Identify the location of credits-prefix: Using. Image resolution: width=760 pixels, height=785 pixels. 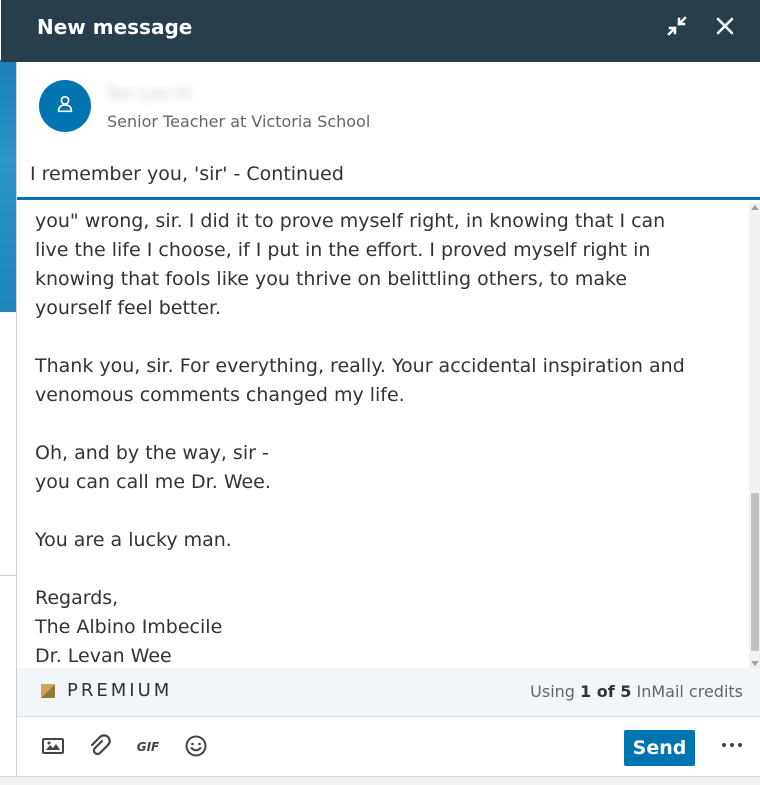
(555, 691).